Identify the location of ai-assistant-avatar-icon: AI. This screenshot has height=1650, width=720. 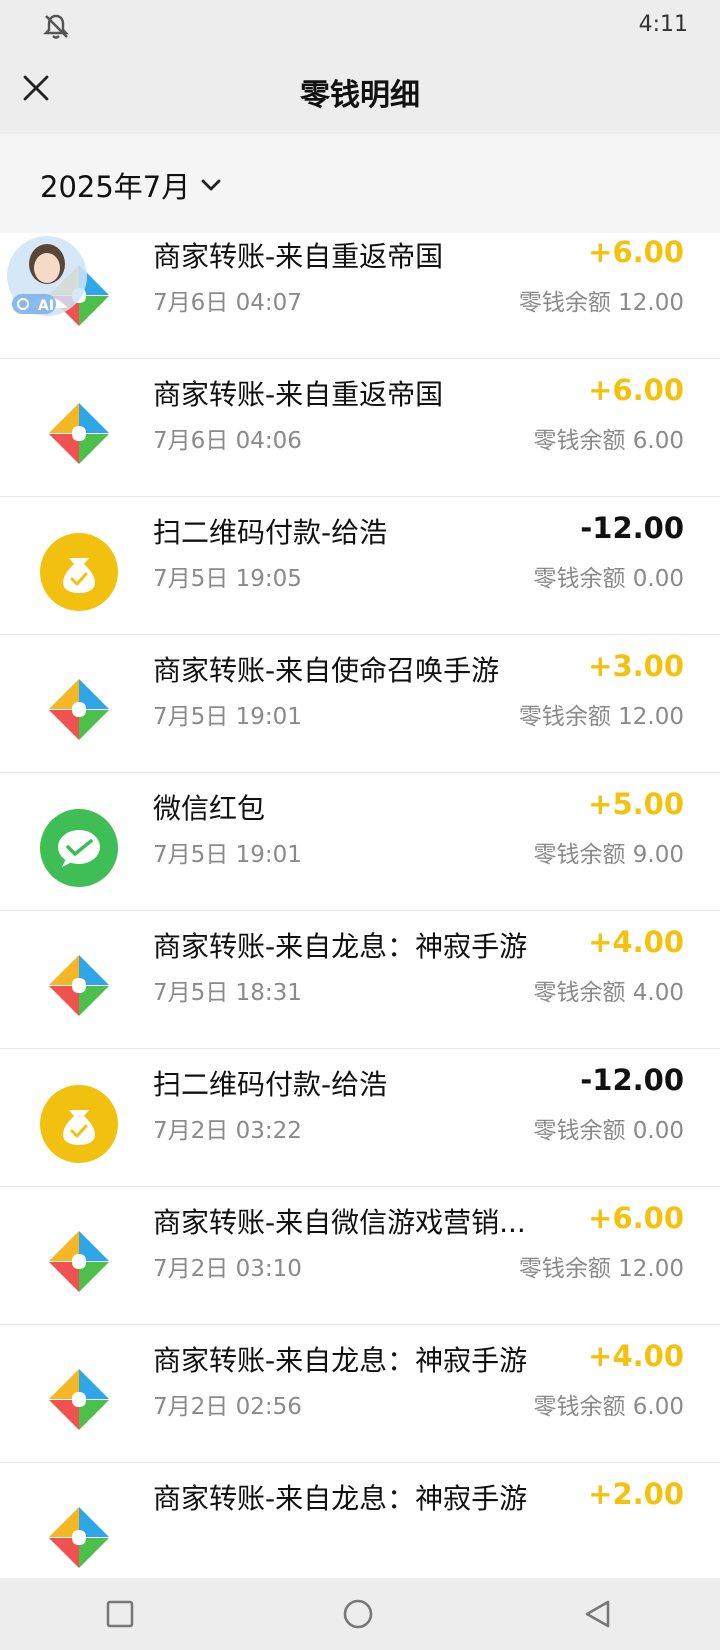
(47, 276).